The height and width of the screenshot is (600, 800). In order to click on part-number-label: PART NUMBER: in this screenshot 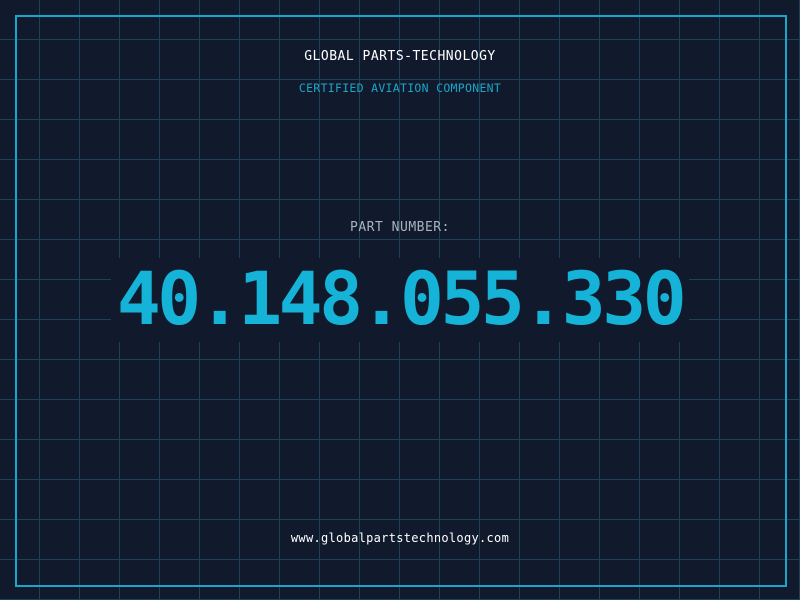, I will do `click(400, 227)`.